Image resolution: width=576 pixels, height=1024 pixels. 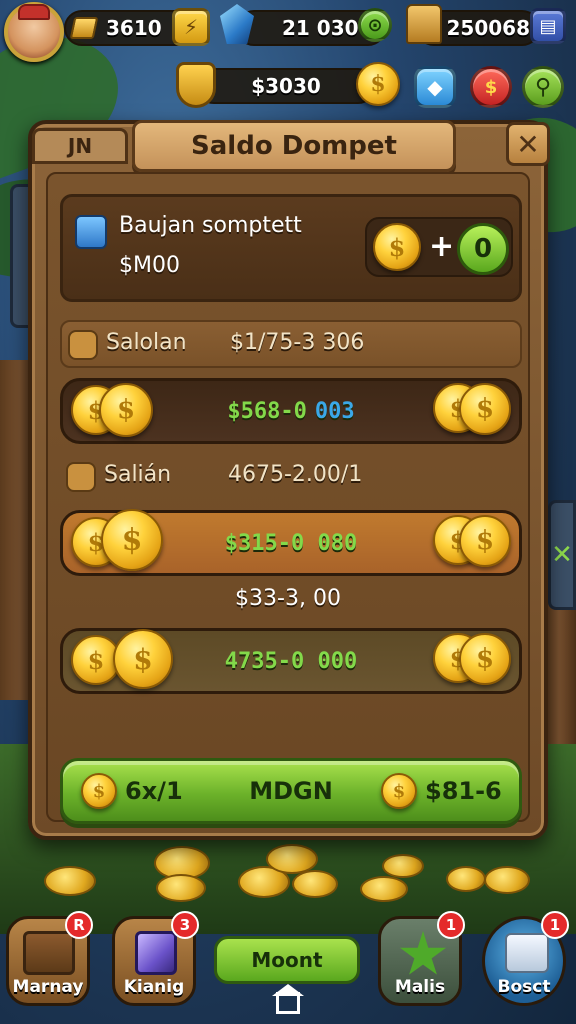 I want to click on dock-label: Moont, so click(x=287, y=960).